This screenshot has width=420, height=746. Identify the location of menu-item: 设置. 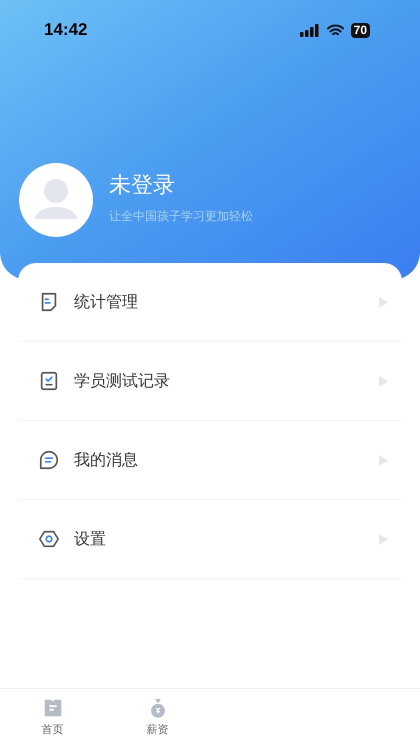
(210, 539).